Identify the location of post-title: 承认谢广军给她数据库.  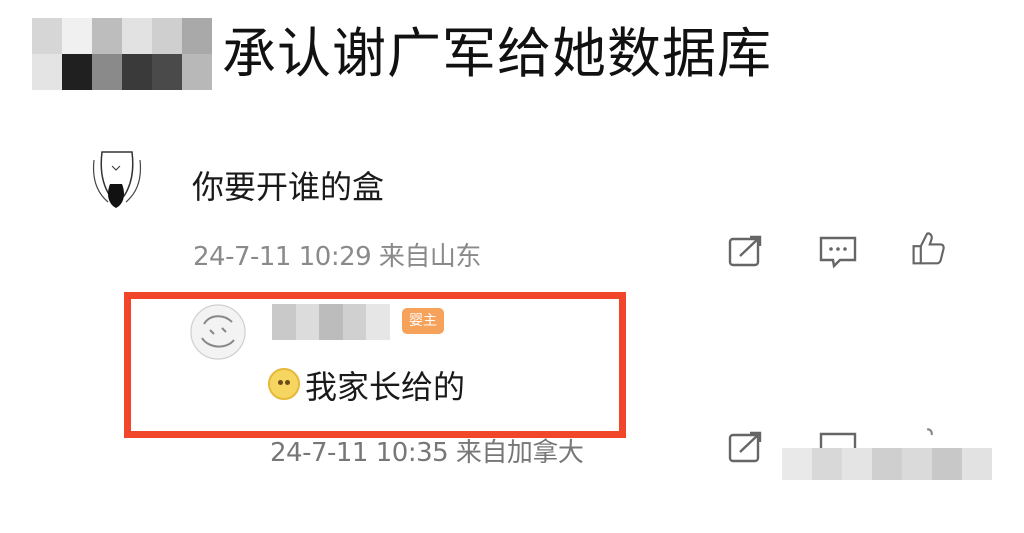
(497, 53).